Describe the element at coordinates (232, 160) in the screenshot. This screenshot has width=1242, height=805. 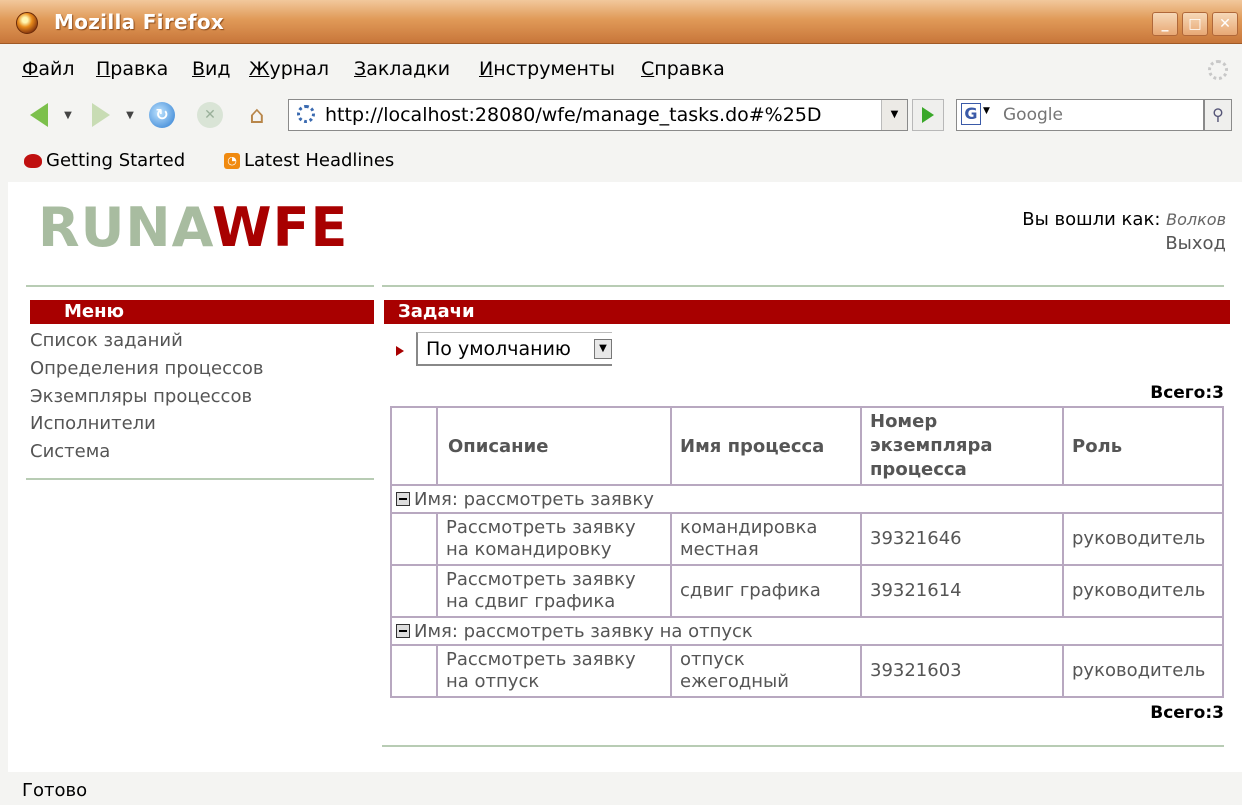
I see `rss-icon: ◔` at that location.